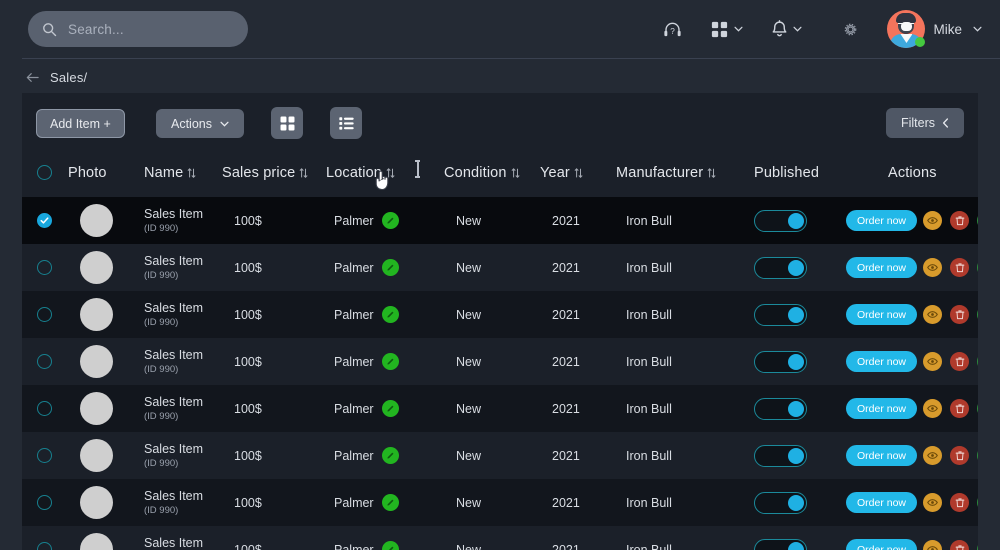 Image resolution: width=1000 pixels, height=550 pixels. I want to click on column-header-year: Year, so click(576, 173).